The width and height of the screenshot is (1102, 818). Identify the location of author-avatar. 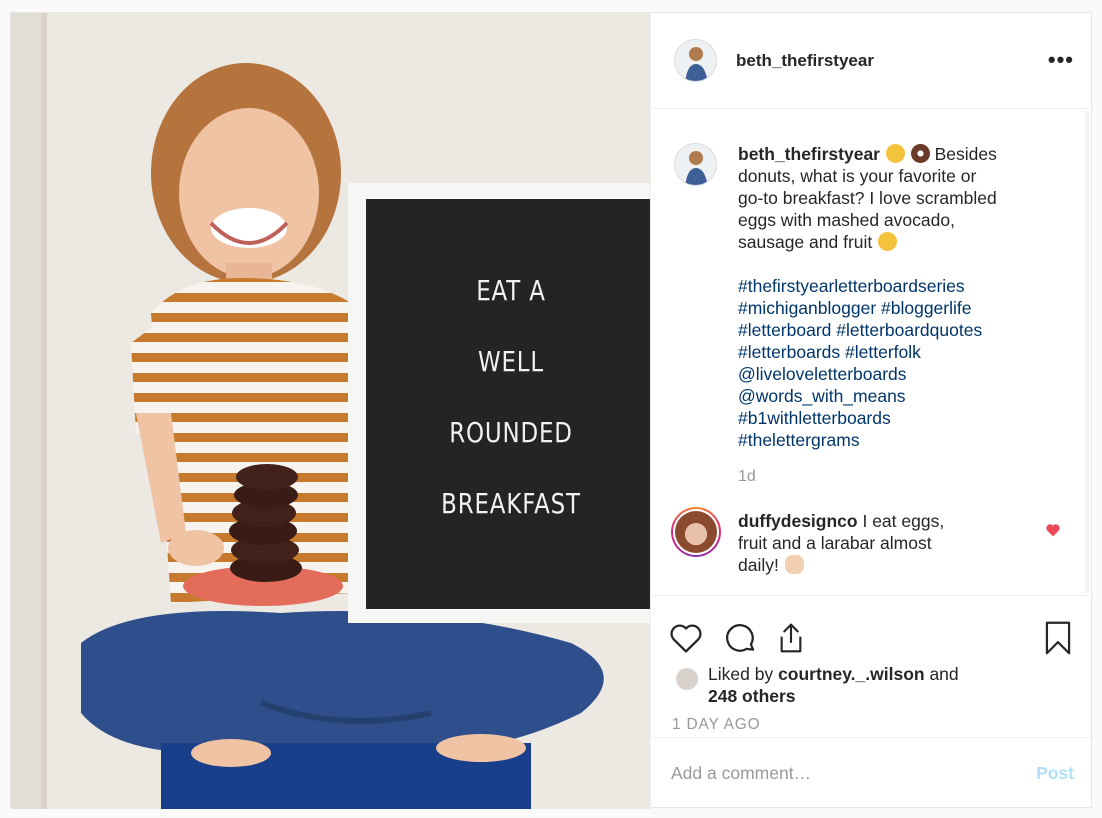
(695, 60).